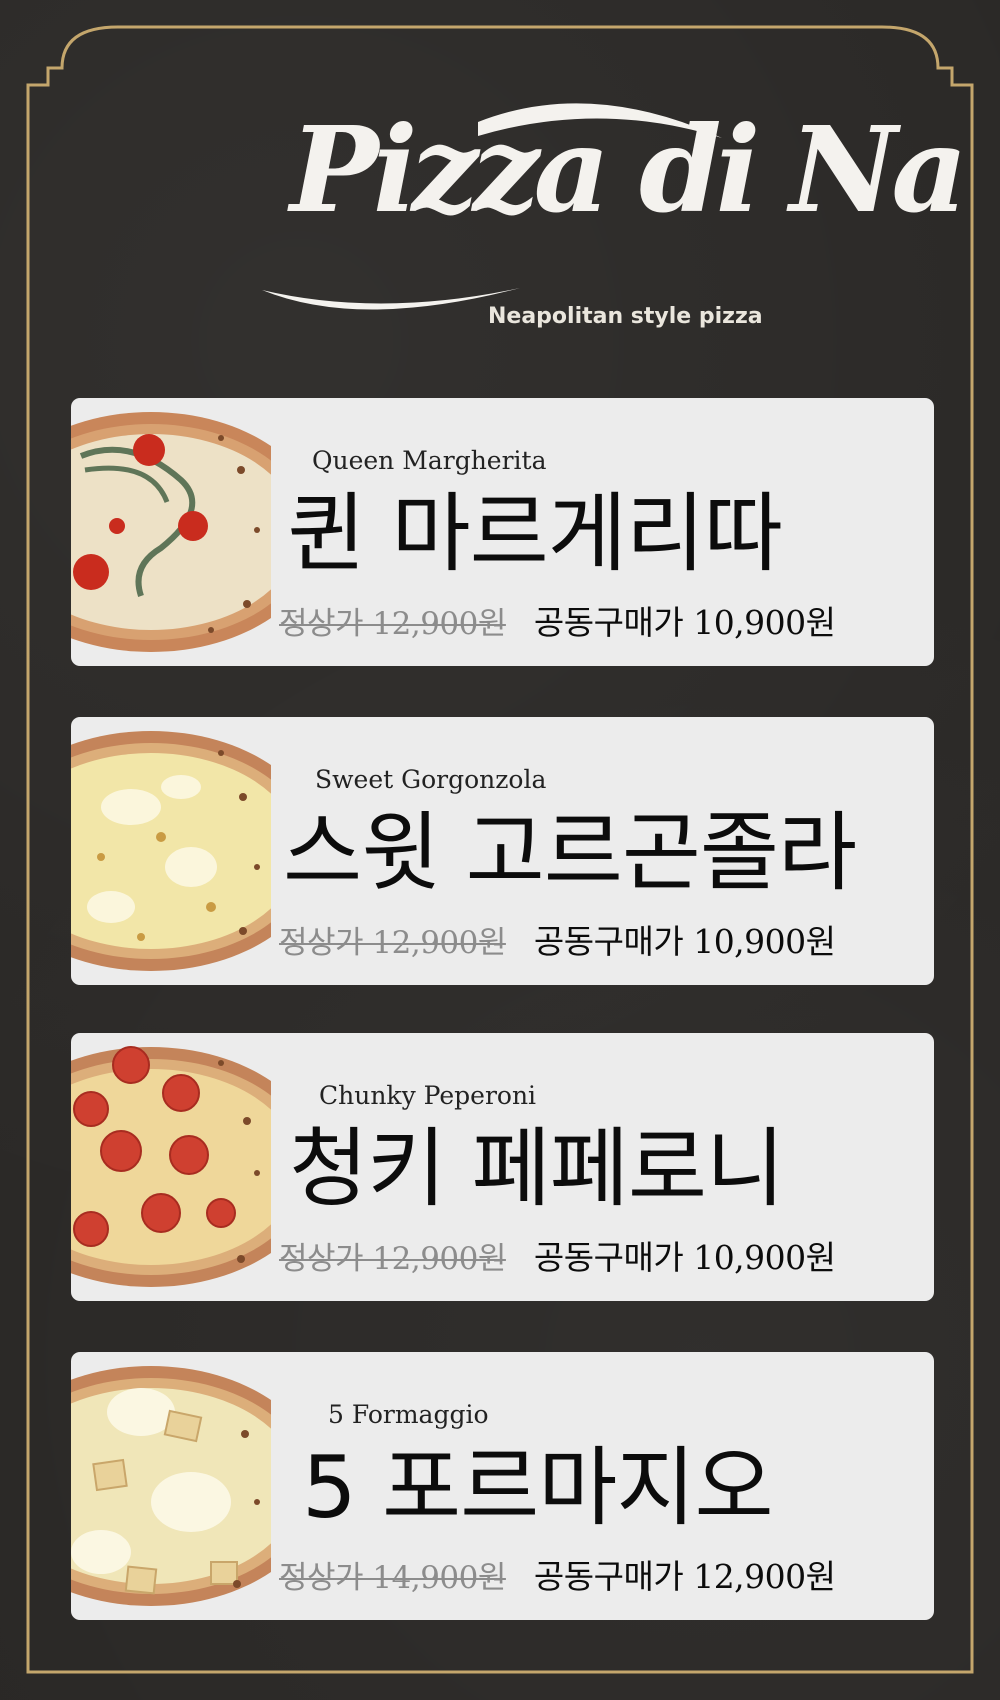 The width and height of the screenshot is (1000, 1700). What do you see at coordinates (171, 851) in the screenshot?
I see `pizza-image-gorgonzola` at bounding box center [171, 851].